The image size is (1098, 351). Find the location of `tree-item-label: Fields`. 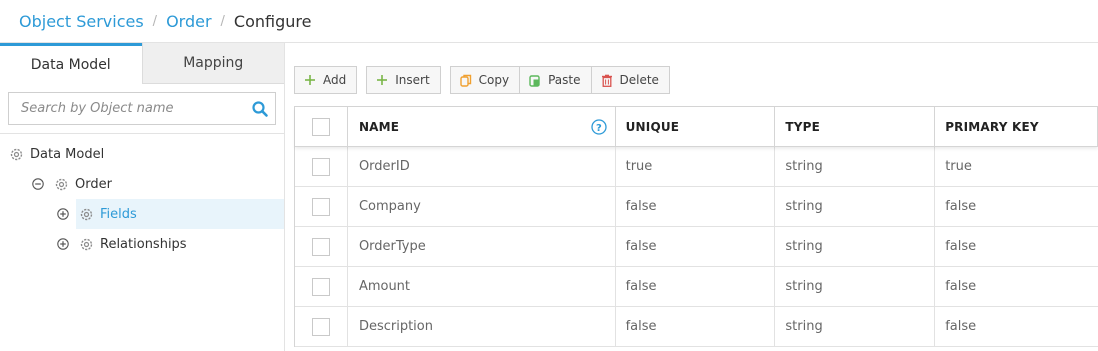

tree-item-label: Fields is located at coordinates (118, 214).